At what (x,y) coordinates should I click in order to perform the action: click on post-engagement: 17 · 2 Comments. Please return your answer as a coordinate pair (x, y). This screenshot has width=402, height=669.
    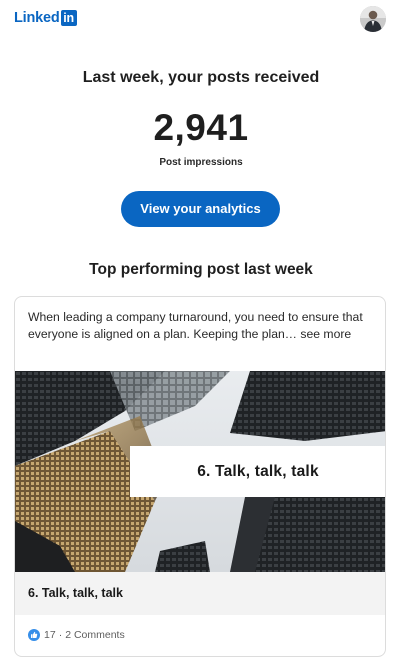
    Looking at the image, I should click on (76, 635).